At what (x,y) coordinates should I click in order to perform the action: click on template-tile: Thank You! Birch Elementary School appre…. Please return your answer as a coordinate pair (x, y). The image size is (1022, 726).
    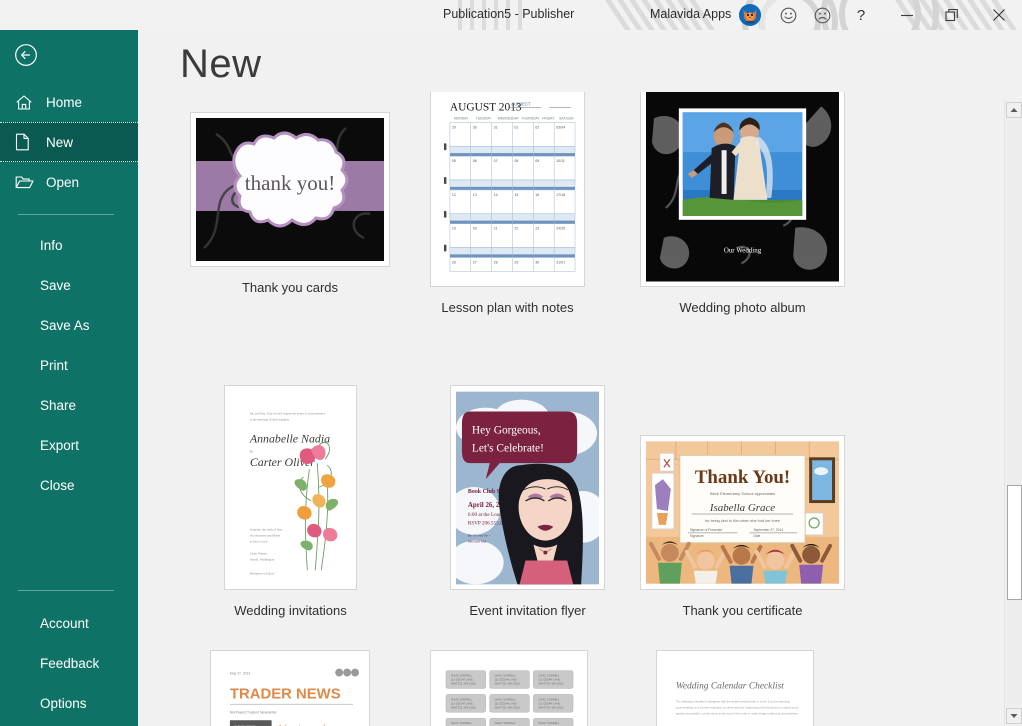
    Looking at the image, I should click on (742, 526).